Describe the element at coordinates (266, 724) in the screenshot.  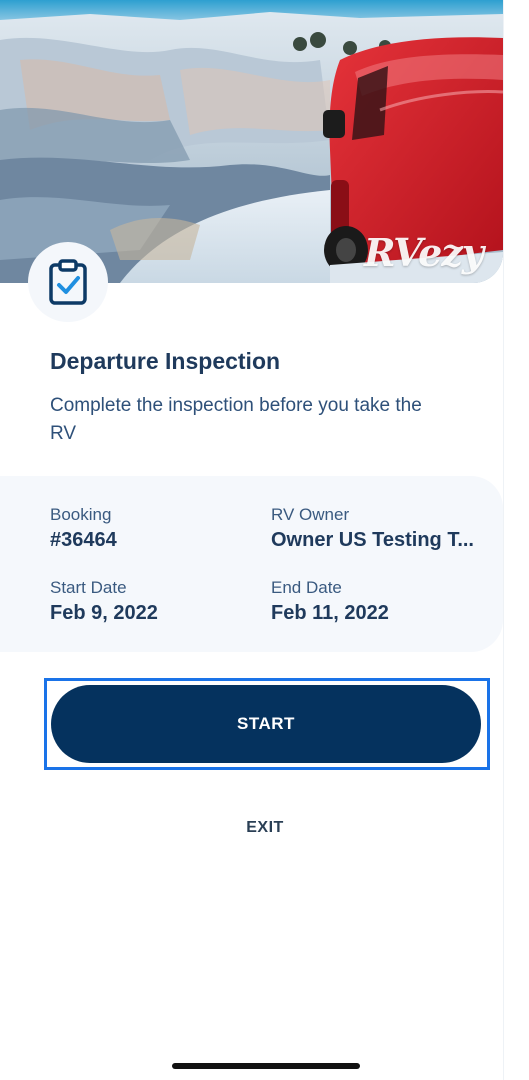
I see `start-button: START` at that location.